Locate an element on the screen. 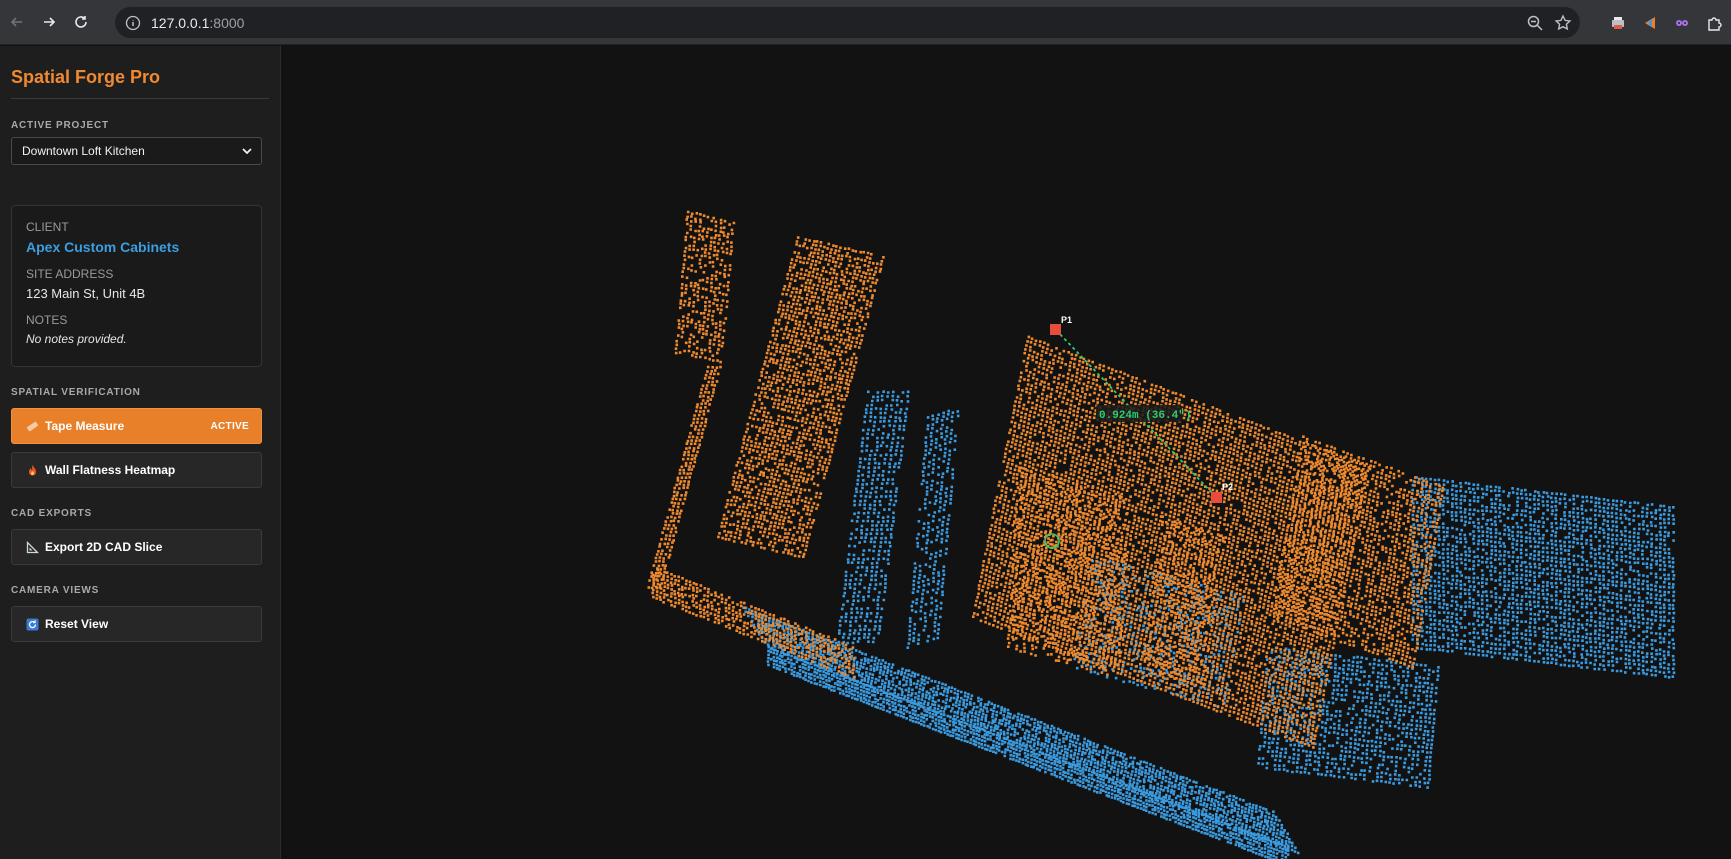 This screenshot has width=1731, height=859. reset-view-button: Reset View is located at coordinates (136, 624).